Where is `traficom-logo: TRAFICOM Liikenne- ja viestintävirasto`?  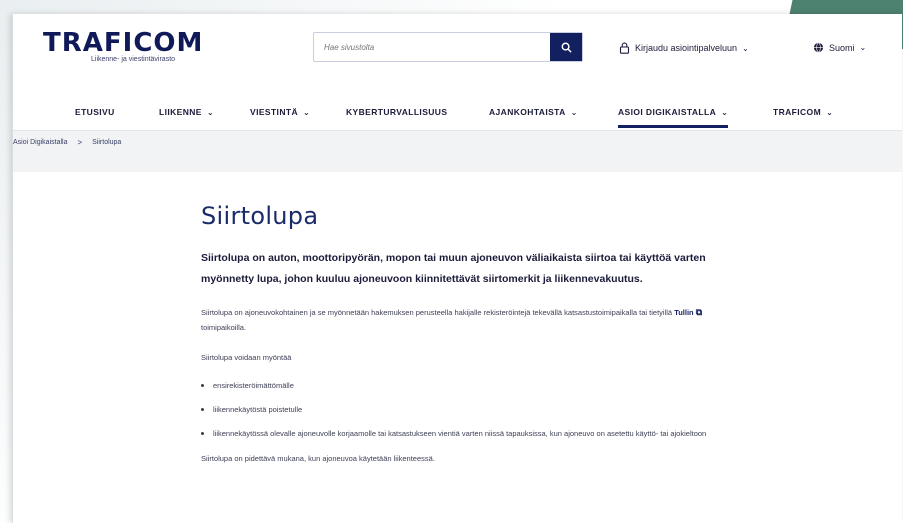
traficom-logo: TRAFICOM Liikenne- ja viestintävirasto is located at coordinates (123, 45).